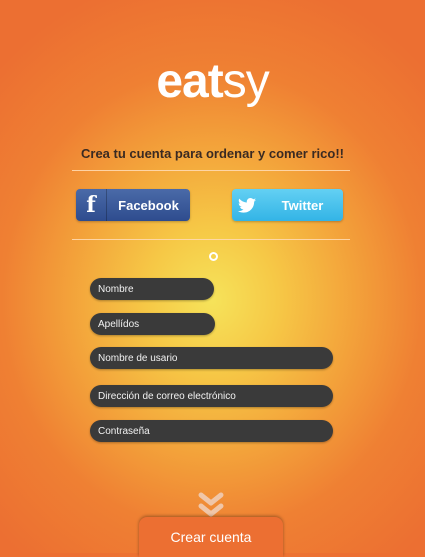 The image size is (425, 557). Describe the element at coordinates (156, 289) in the screenshot. I see `nombre-input` at that location.